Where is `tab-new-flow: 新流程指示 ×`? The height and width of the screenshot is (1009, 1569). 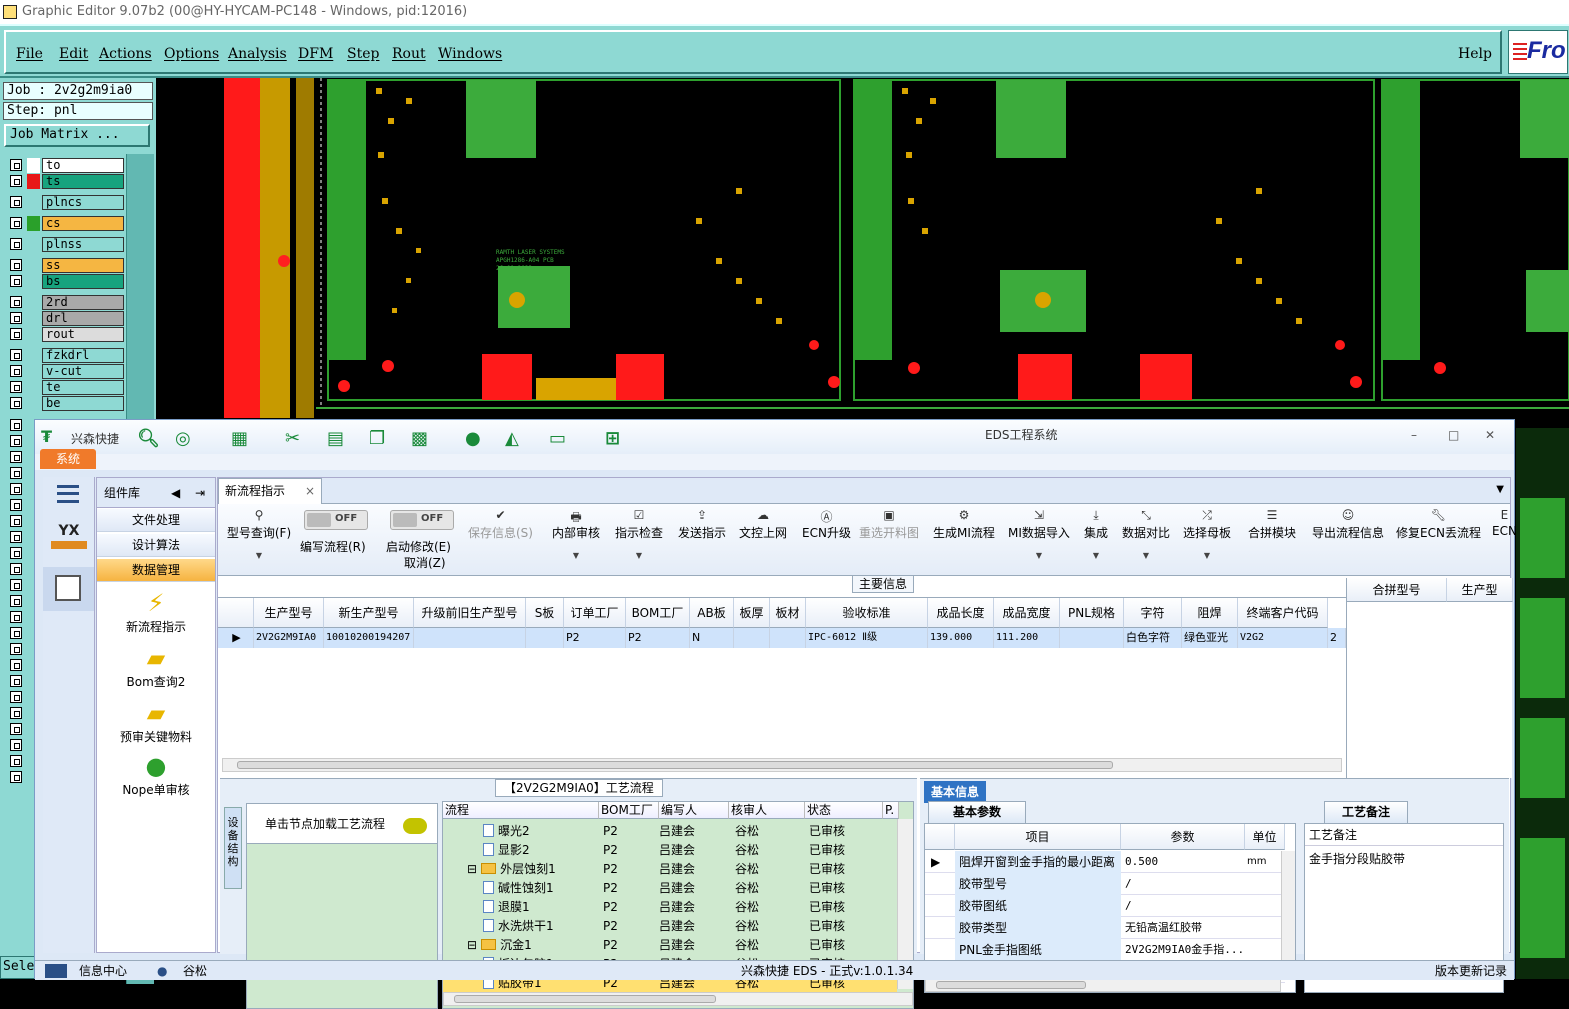
tab-new-flow: 新流程指示 × is located at coordinates (270, 491).